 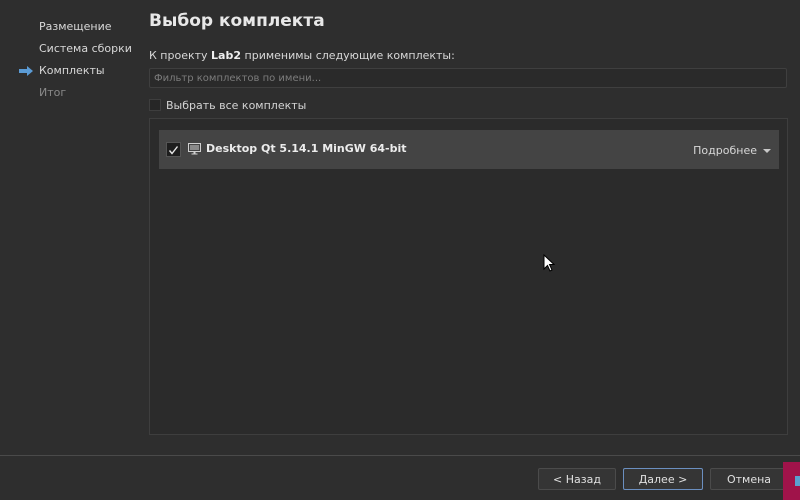 I want to click on chevron-down-icon, so click(x=767, y=150).